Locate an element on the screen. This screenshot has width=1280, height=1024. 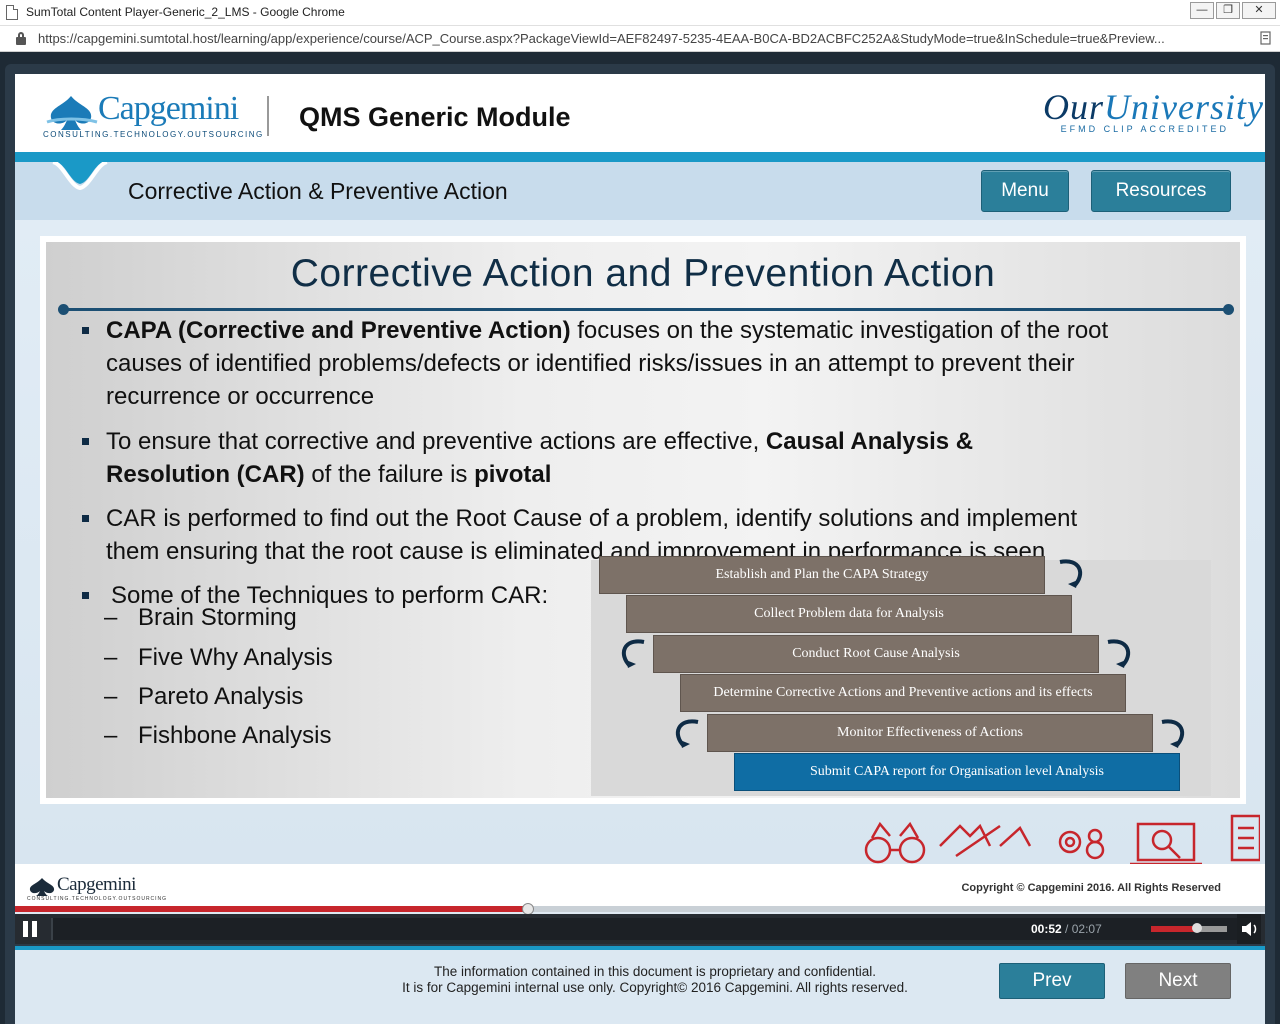
lock-icon is located at coordinates (21, 38).